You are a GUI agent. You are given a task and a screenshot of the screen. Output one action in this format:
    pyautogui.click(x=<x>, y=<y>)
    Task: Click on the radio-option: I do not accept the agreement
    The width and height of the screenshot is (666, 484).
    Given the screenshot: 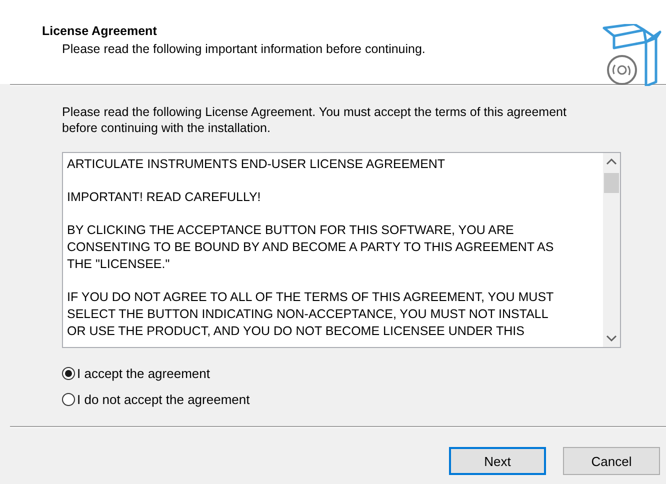 What is the action you would take?
    pyautogui.click(x=341, y=399)
    